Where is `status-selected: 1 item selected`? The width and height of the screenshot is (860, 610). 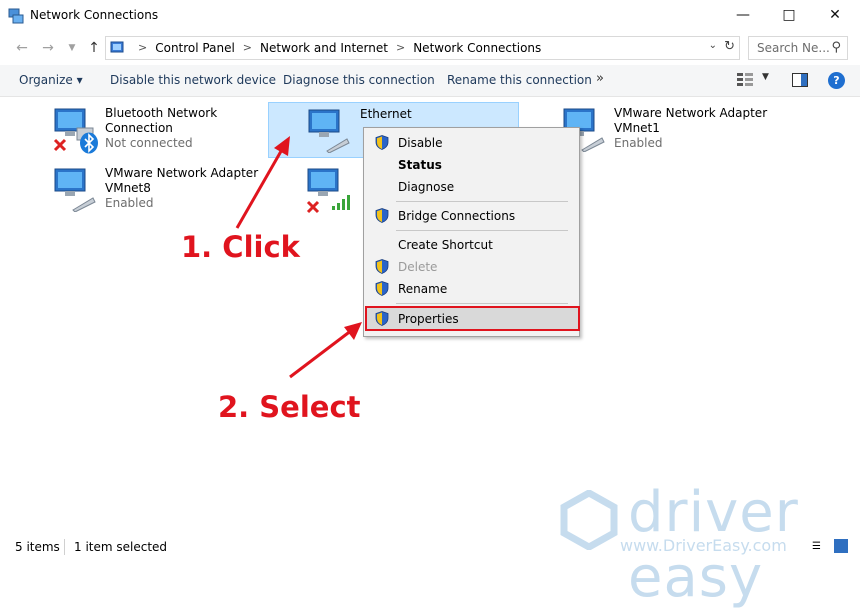 status-selected: 1 item selected is located at coordinates (121, 547).